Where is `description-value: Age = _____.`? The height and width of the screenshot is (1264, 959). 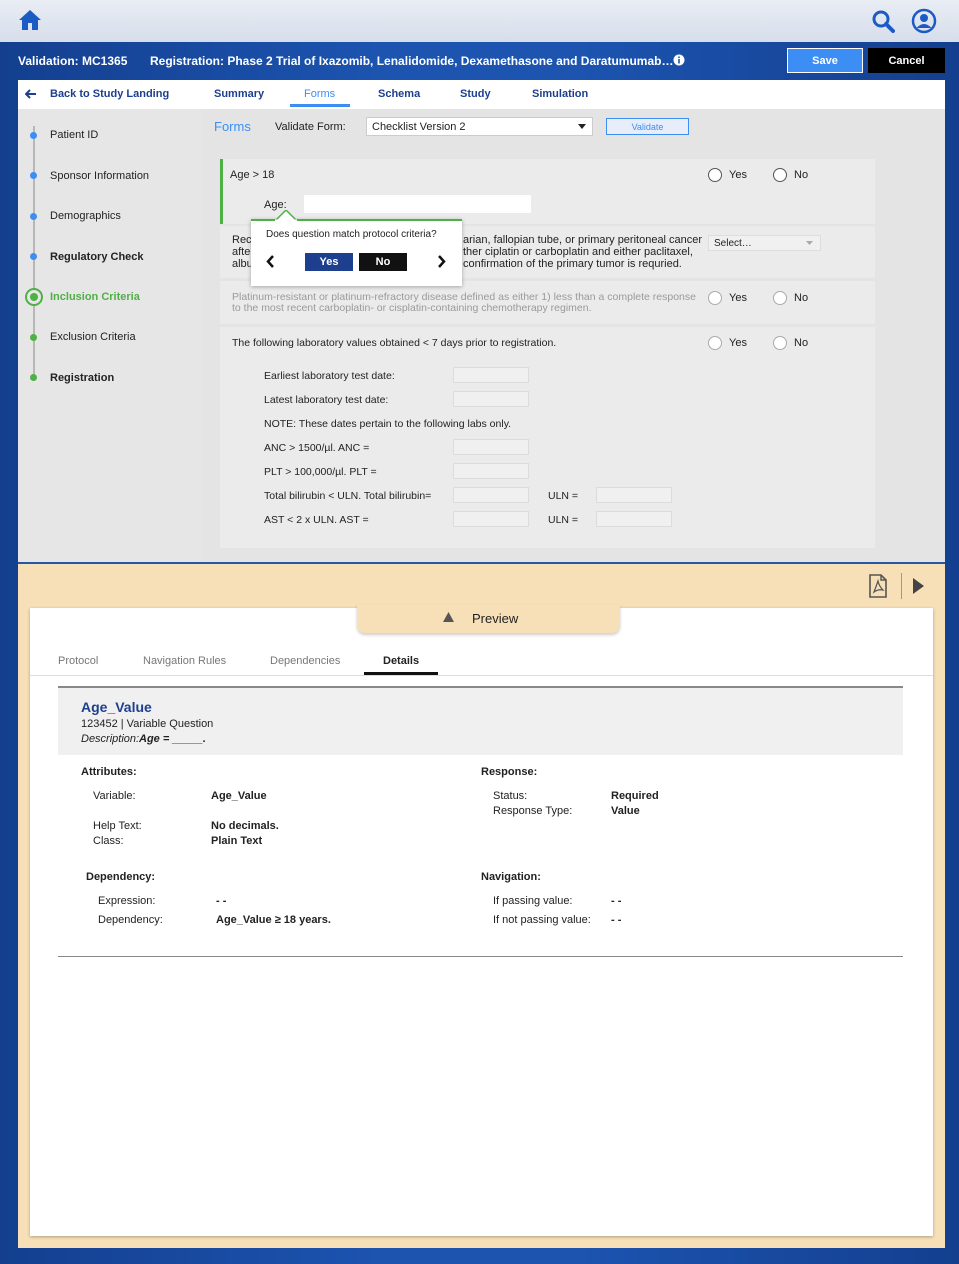 description-value: Age = _____. is located at coordinates (172, 739).